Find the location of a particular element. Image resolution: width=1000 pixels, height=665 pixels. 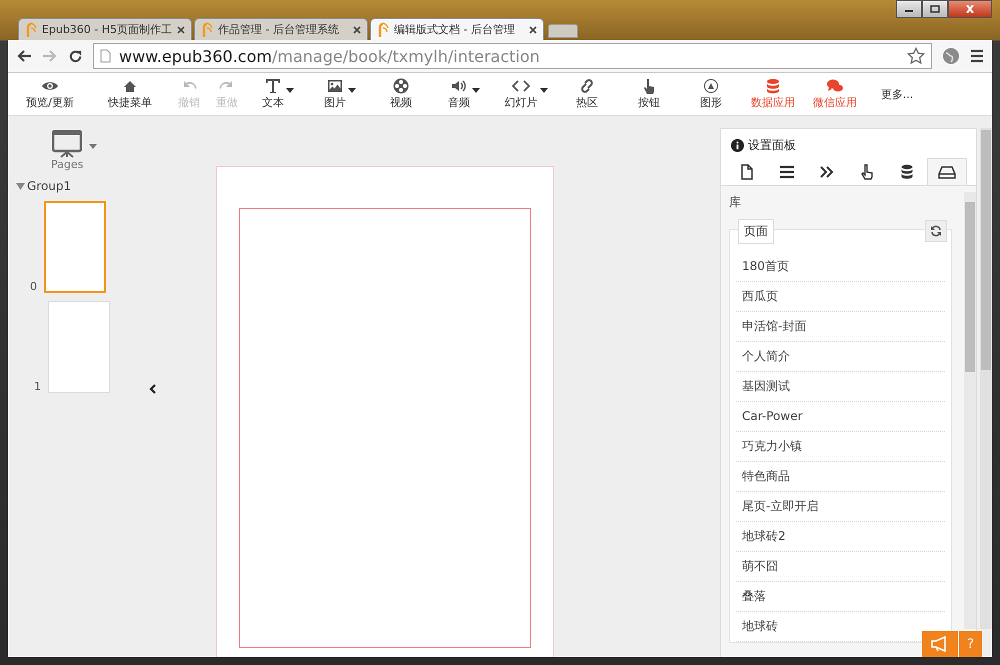

menu-icon is located at coordinates (977, 56).